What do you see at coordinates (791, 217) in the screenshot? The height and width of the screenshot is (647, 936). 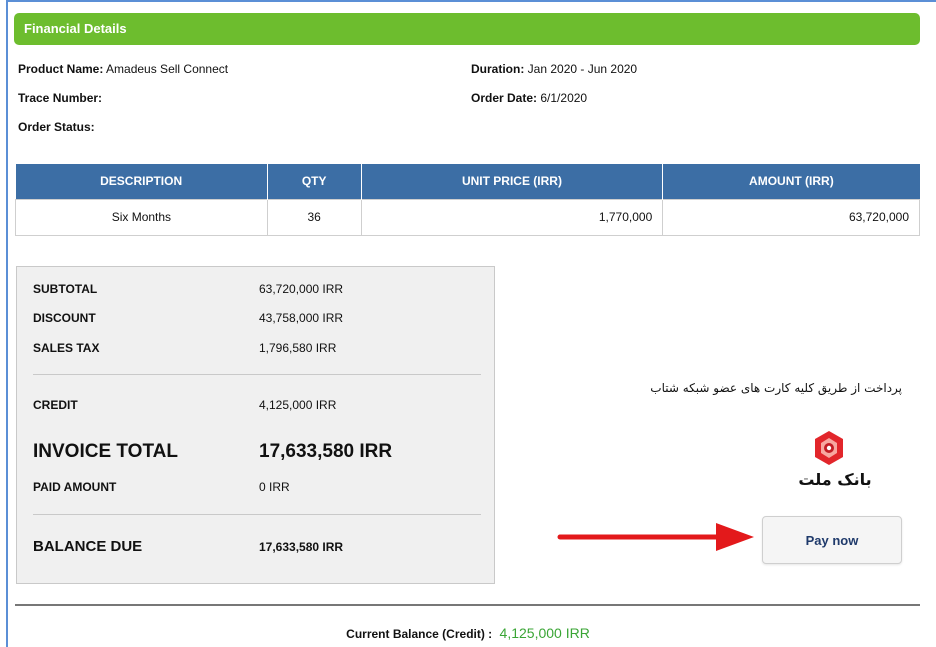 I see `cell-amount: 63,720,000` at bounding box center [791, 217].